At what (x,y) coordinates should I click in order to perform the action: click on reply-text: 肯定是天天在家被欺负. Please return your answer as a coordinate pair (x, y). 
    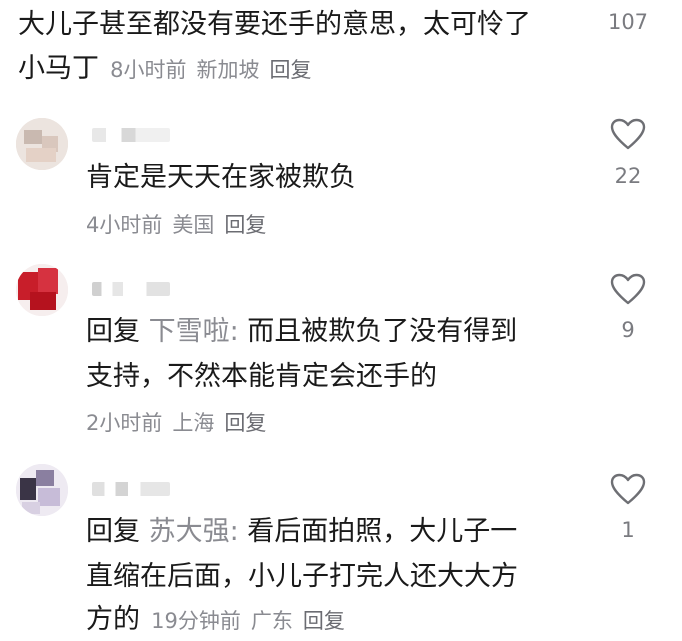
    Looking at the image, I should click on (221, 177).